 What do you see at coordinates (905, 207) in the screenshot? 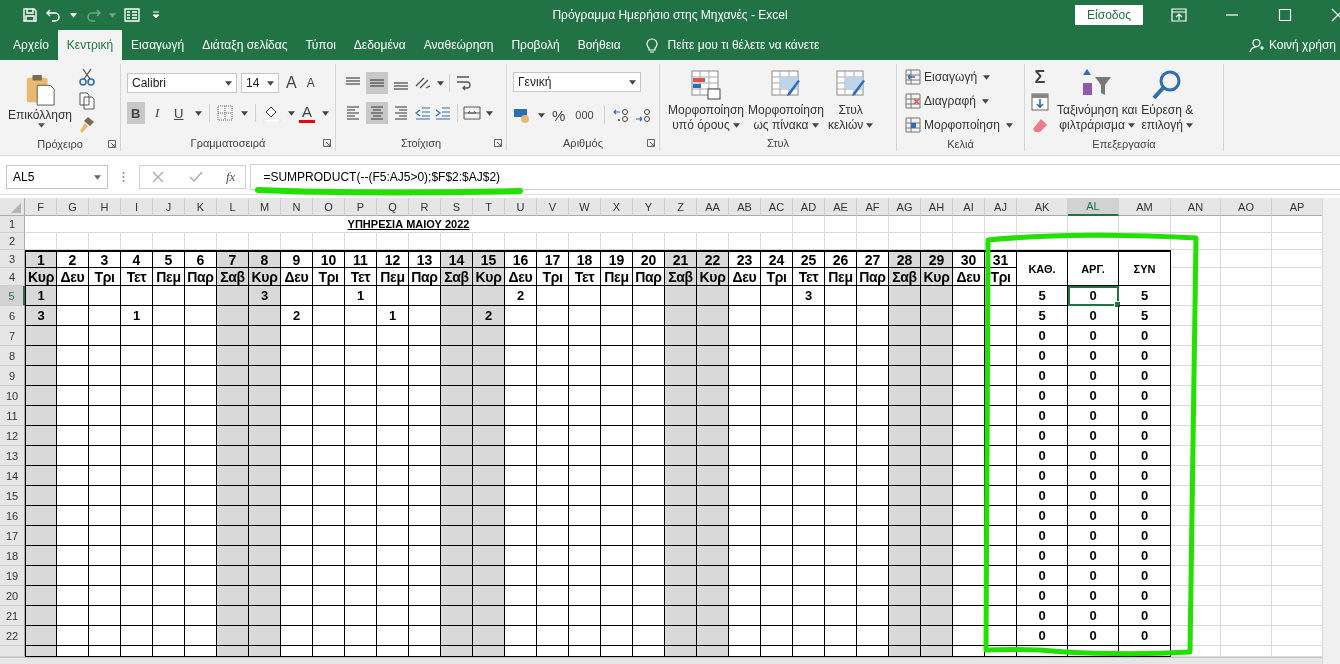
I see `column-header: AG` at bounding box center [905, 207].